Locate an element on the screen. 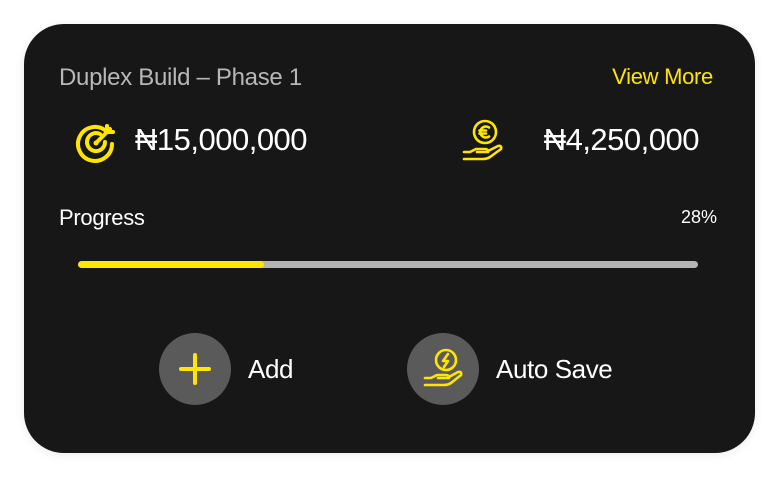 This screenshot has width=779, height=477. lightning-hand-icon is located at coordinates (443, 367).